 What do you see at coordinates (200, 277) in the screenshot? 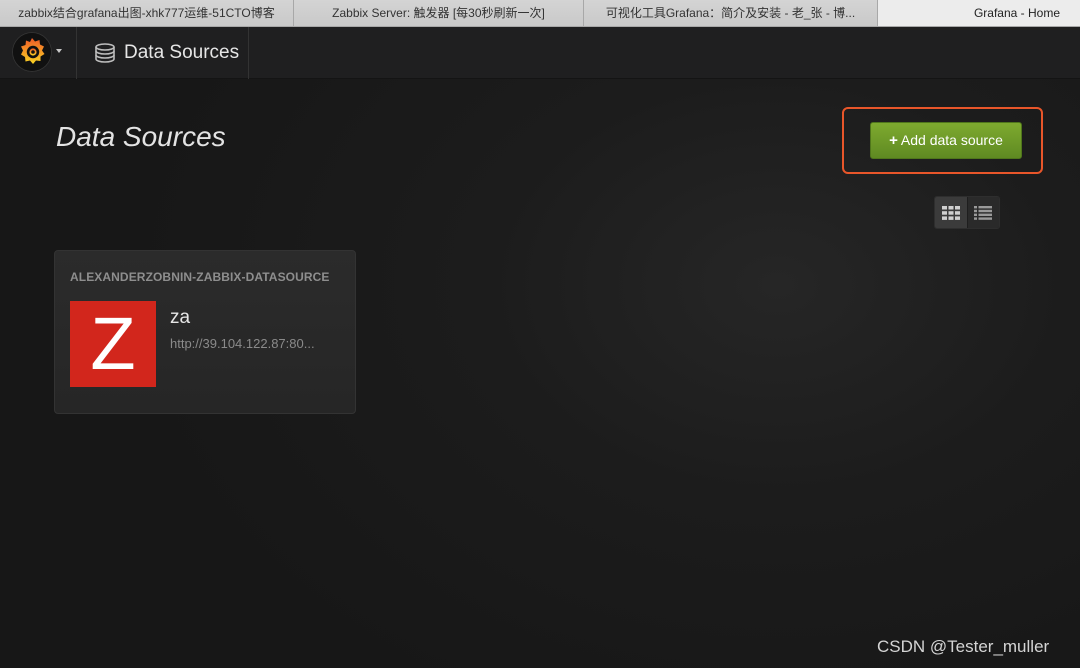
I see `datasource-type: ALEXANDERZOBNIN-ZABBIX-DATASOURCE` at bounding box center [200, 277].